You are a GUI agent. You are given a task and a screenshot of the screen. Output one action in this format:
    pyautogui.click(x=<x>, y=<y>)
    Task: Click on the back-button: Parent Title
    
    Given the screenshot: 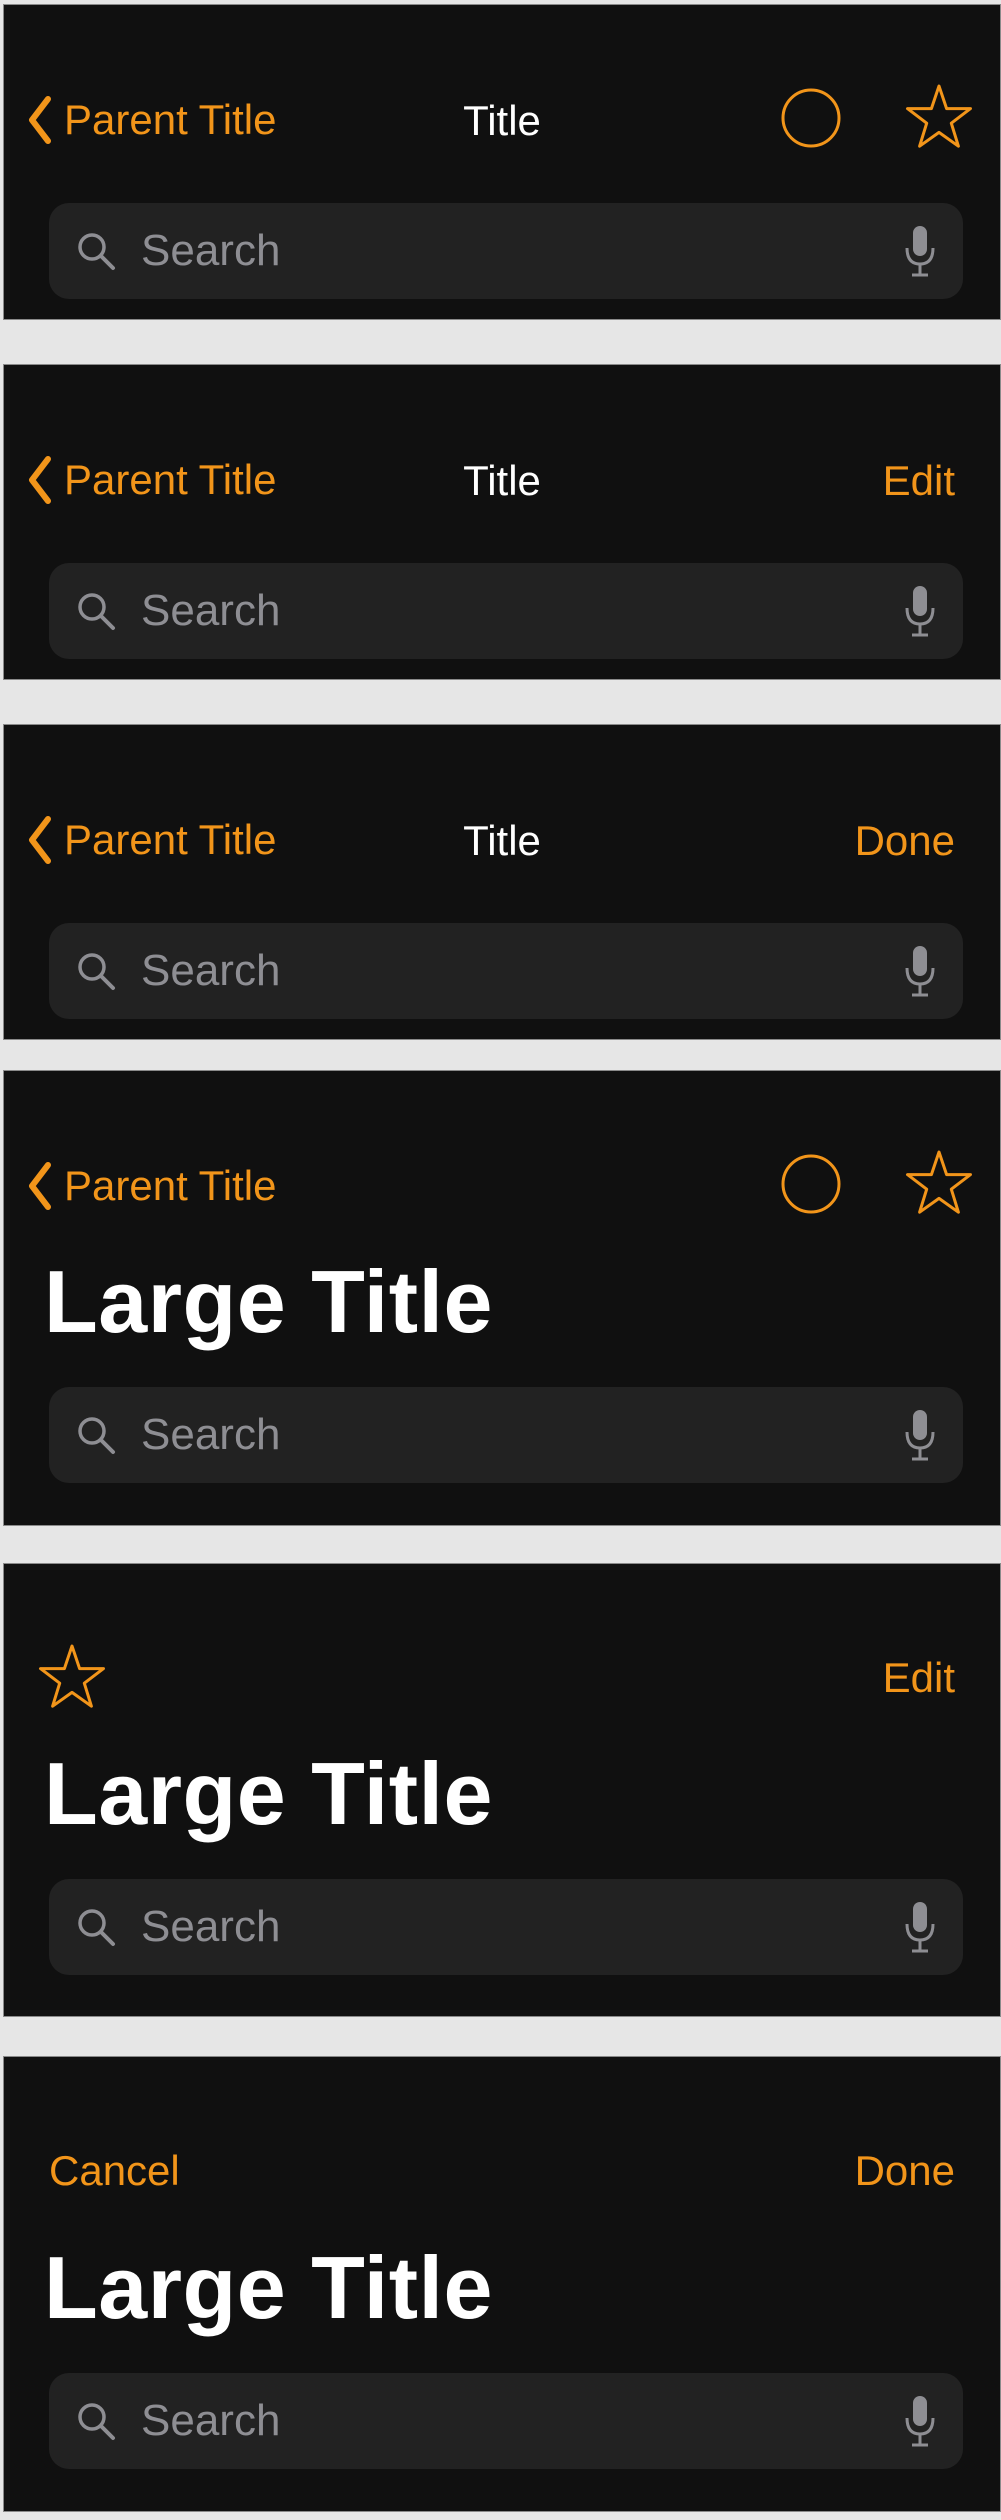 What is the action you would take?
    pyautogui.click(x=152, y=1186)
    